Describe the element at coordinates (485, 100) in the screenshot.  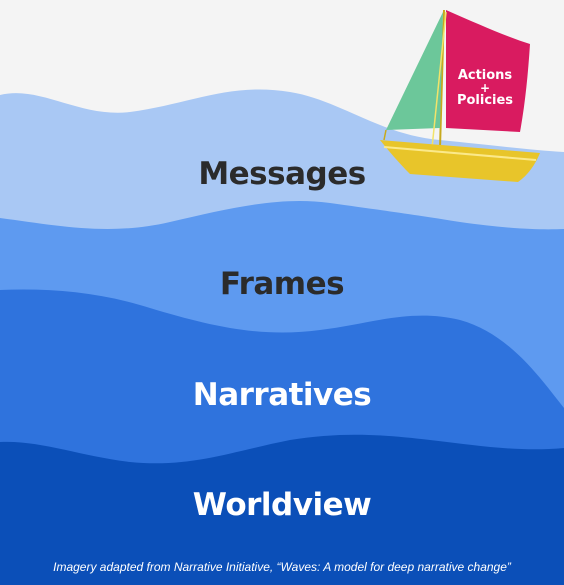
I see `sail-label-policies: Policies` at that location.